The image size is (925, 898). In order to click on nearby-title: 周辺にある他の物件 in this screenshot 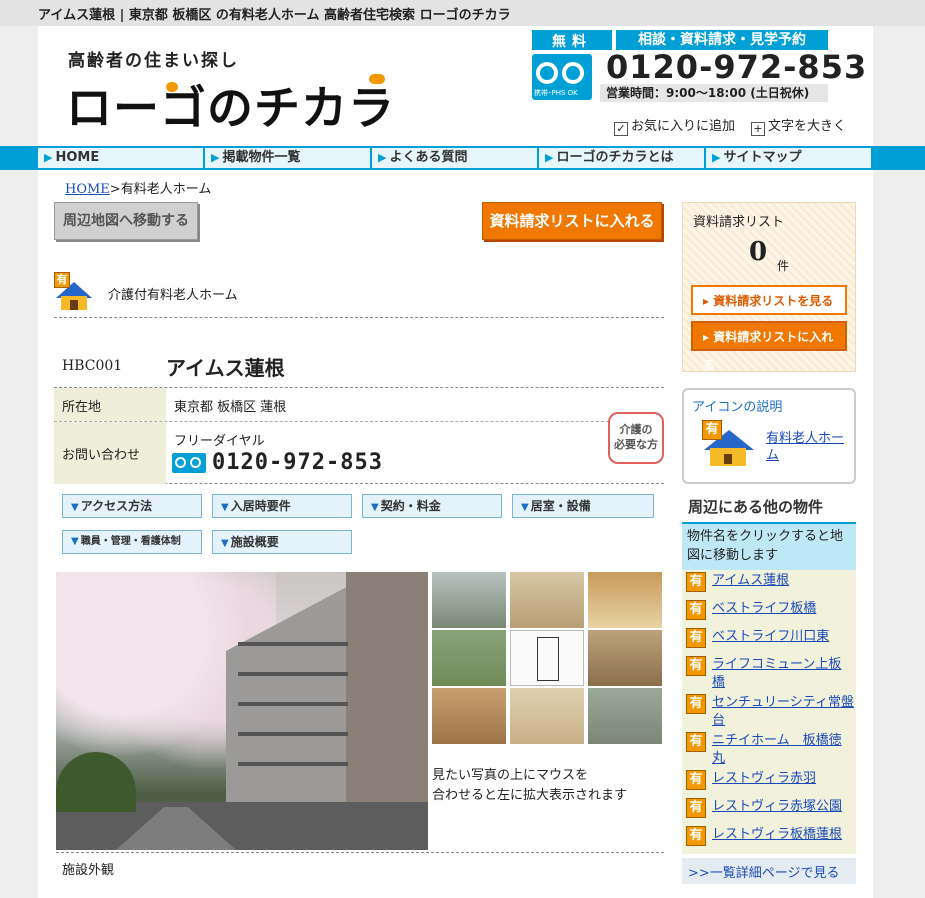, I will do `click(756, 507)`.